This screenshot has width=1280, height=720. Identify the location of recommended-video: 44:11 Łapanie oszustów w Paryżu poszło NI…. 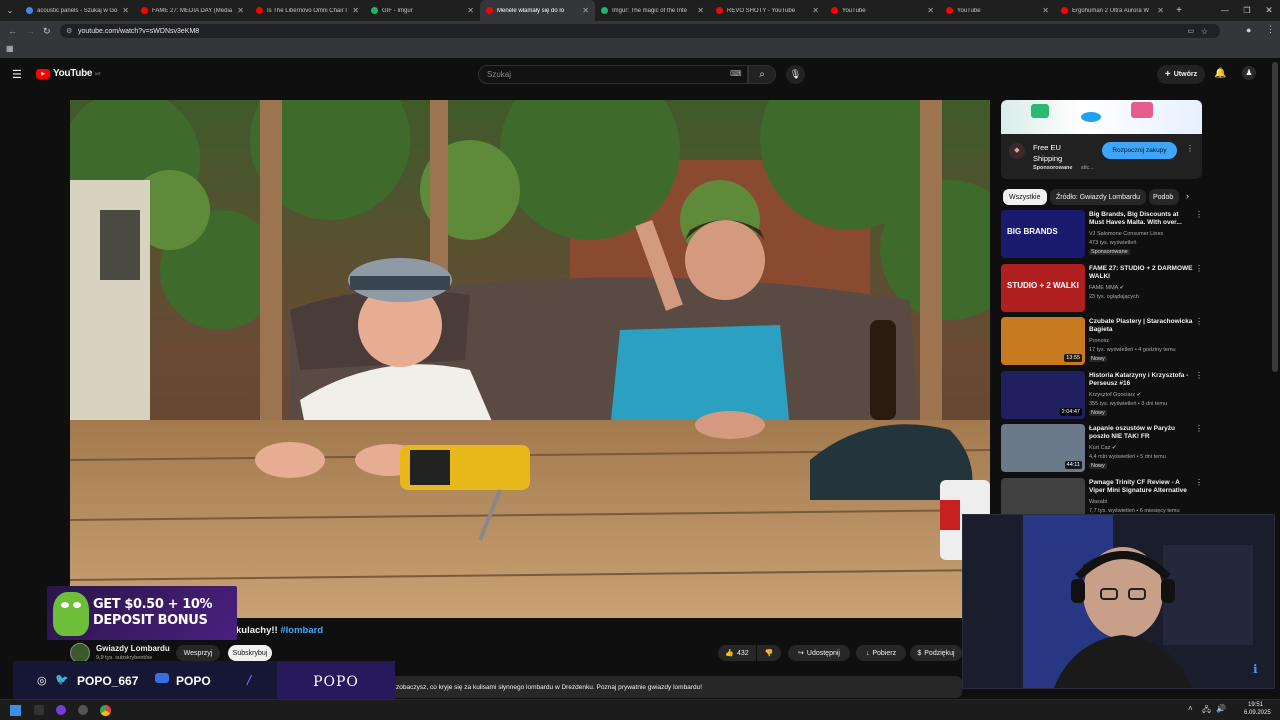
(1102, 449).